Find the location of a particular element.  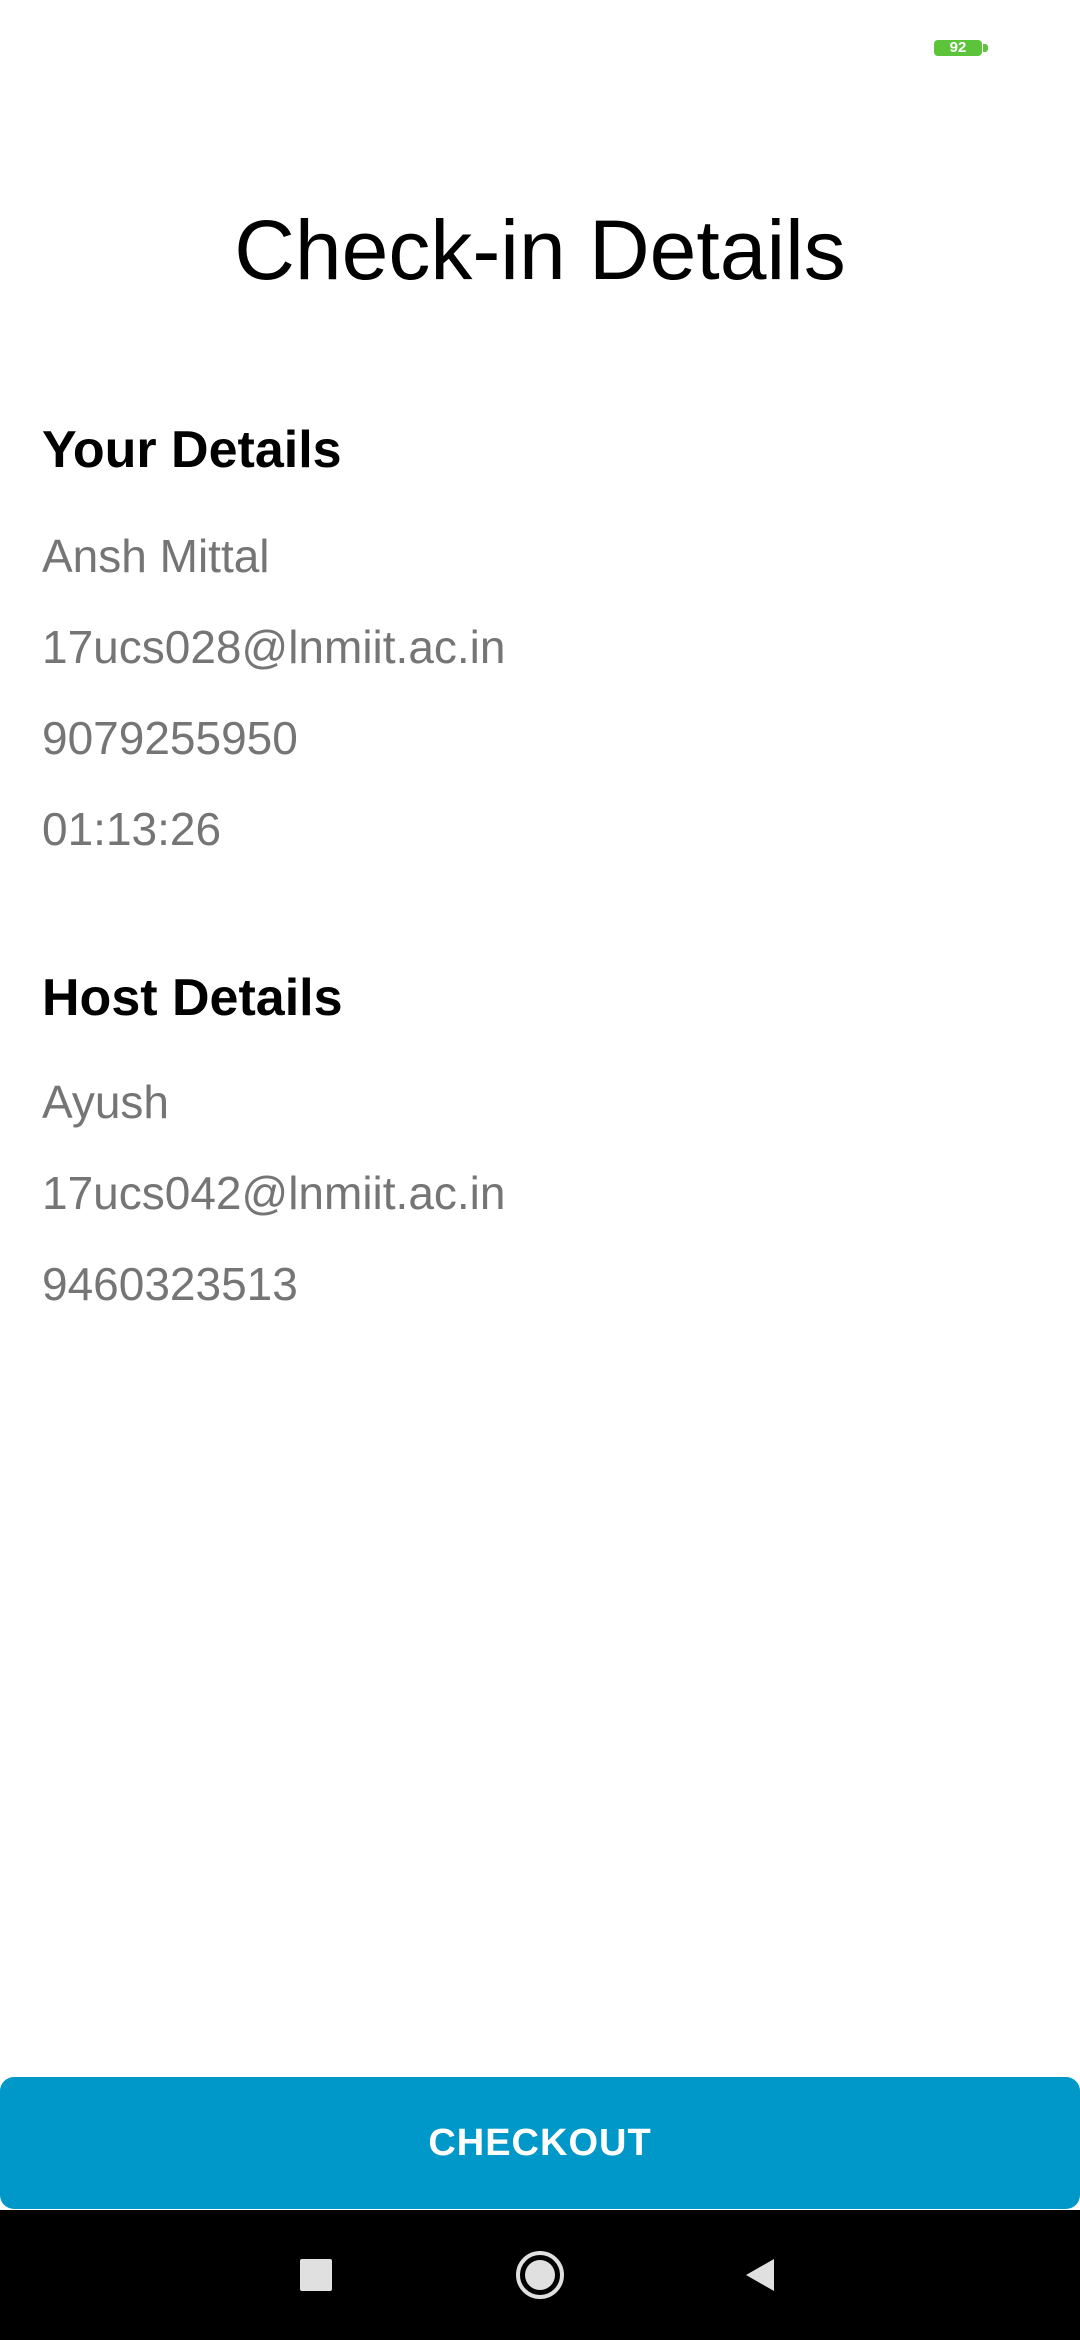

battery-level: 92 is located at coordinates (958, 47).